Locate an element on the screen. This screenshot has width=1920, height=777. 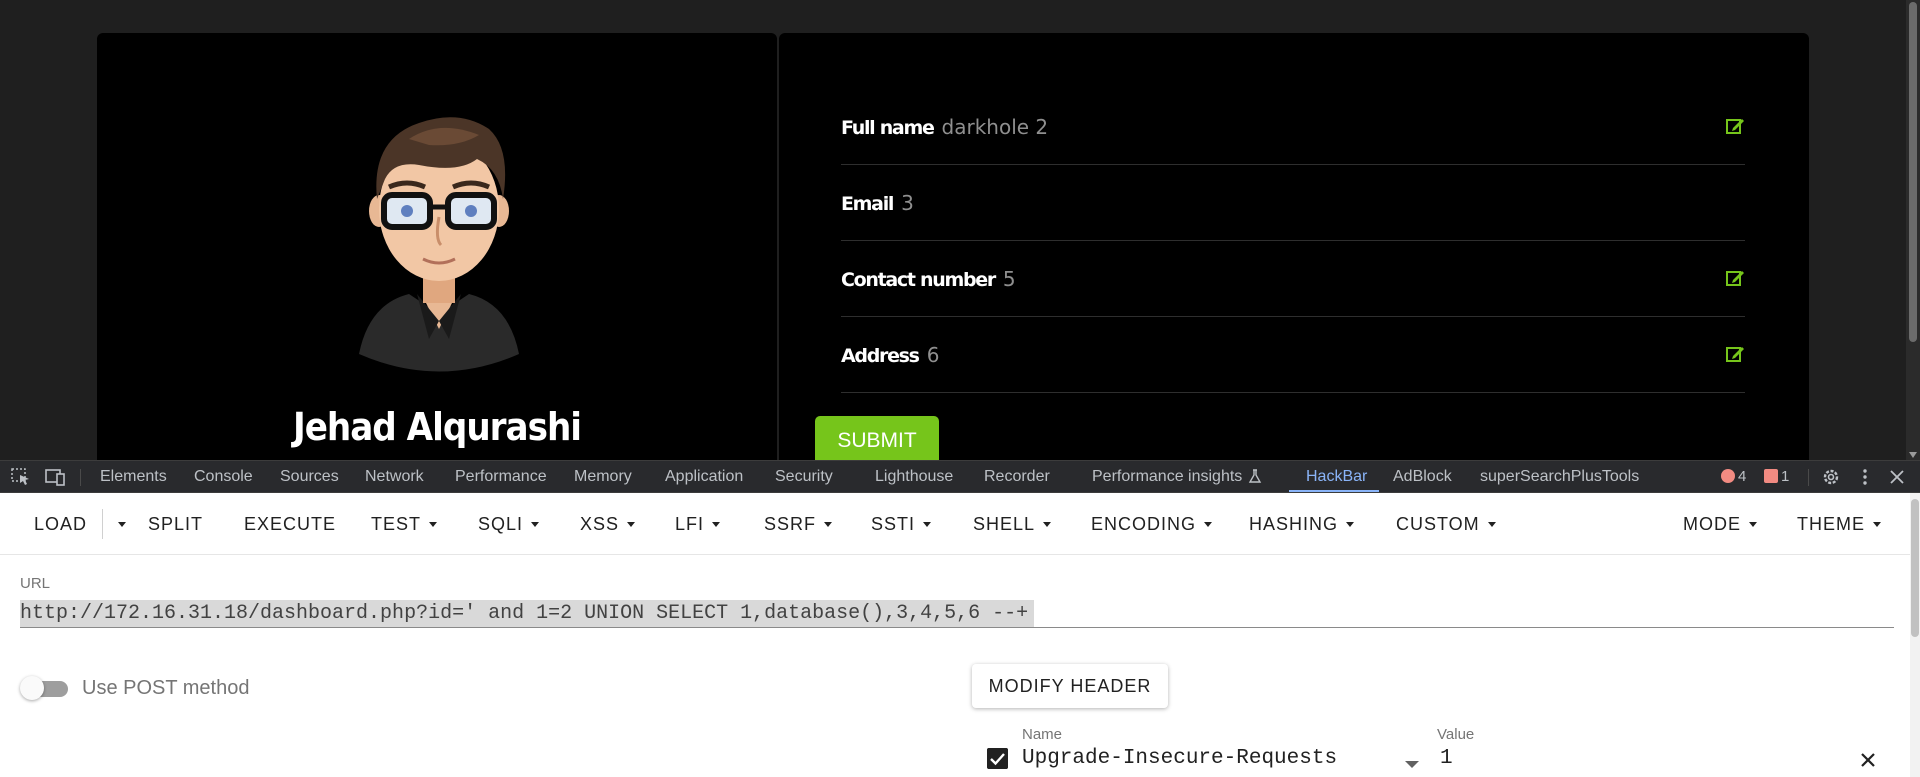
scroll-down-arrow-icon is located at coordinates (1913, 455).